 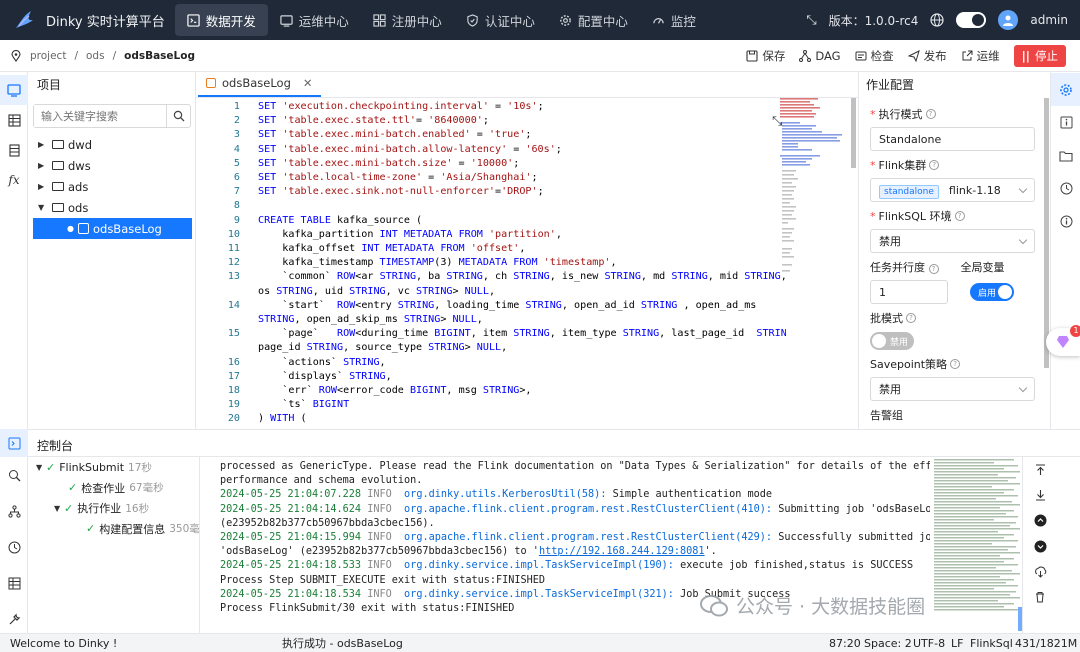 What do you see at coordinates (927, 56) in the screenshot?
I see `publish-button: 发布` at bounding box center [927, 56].